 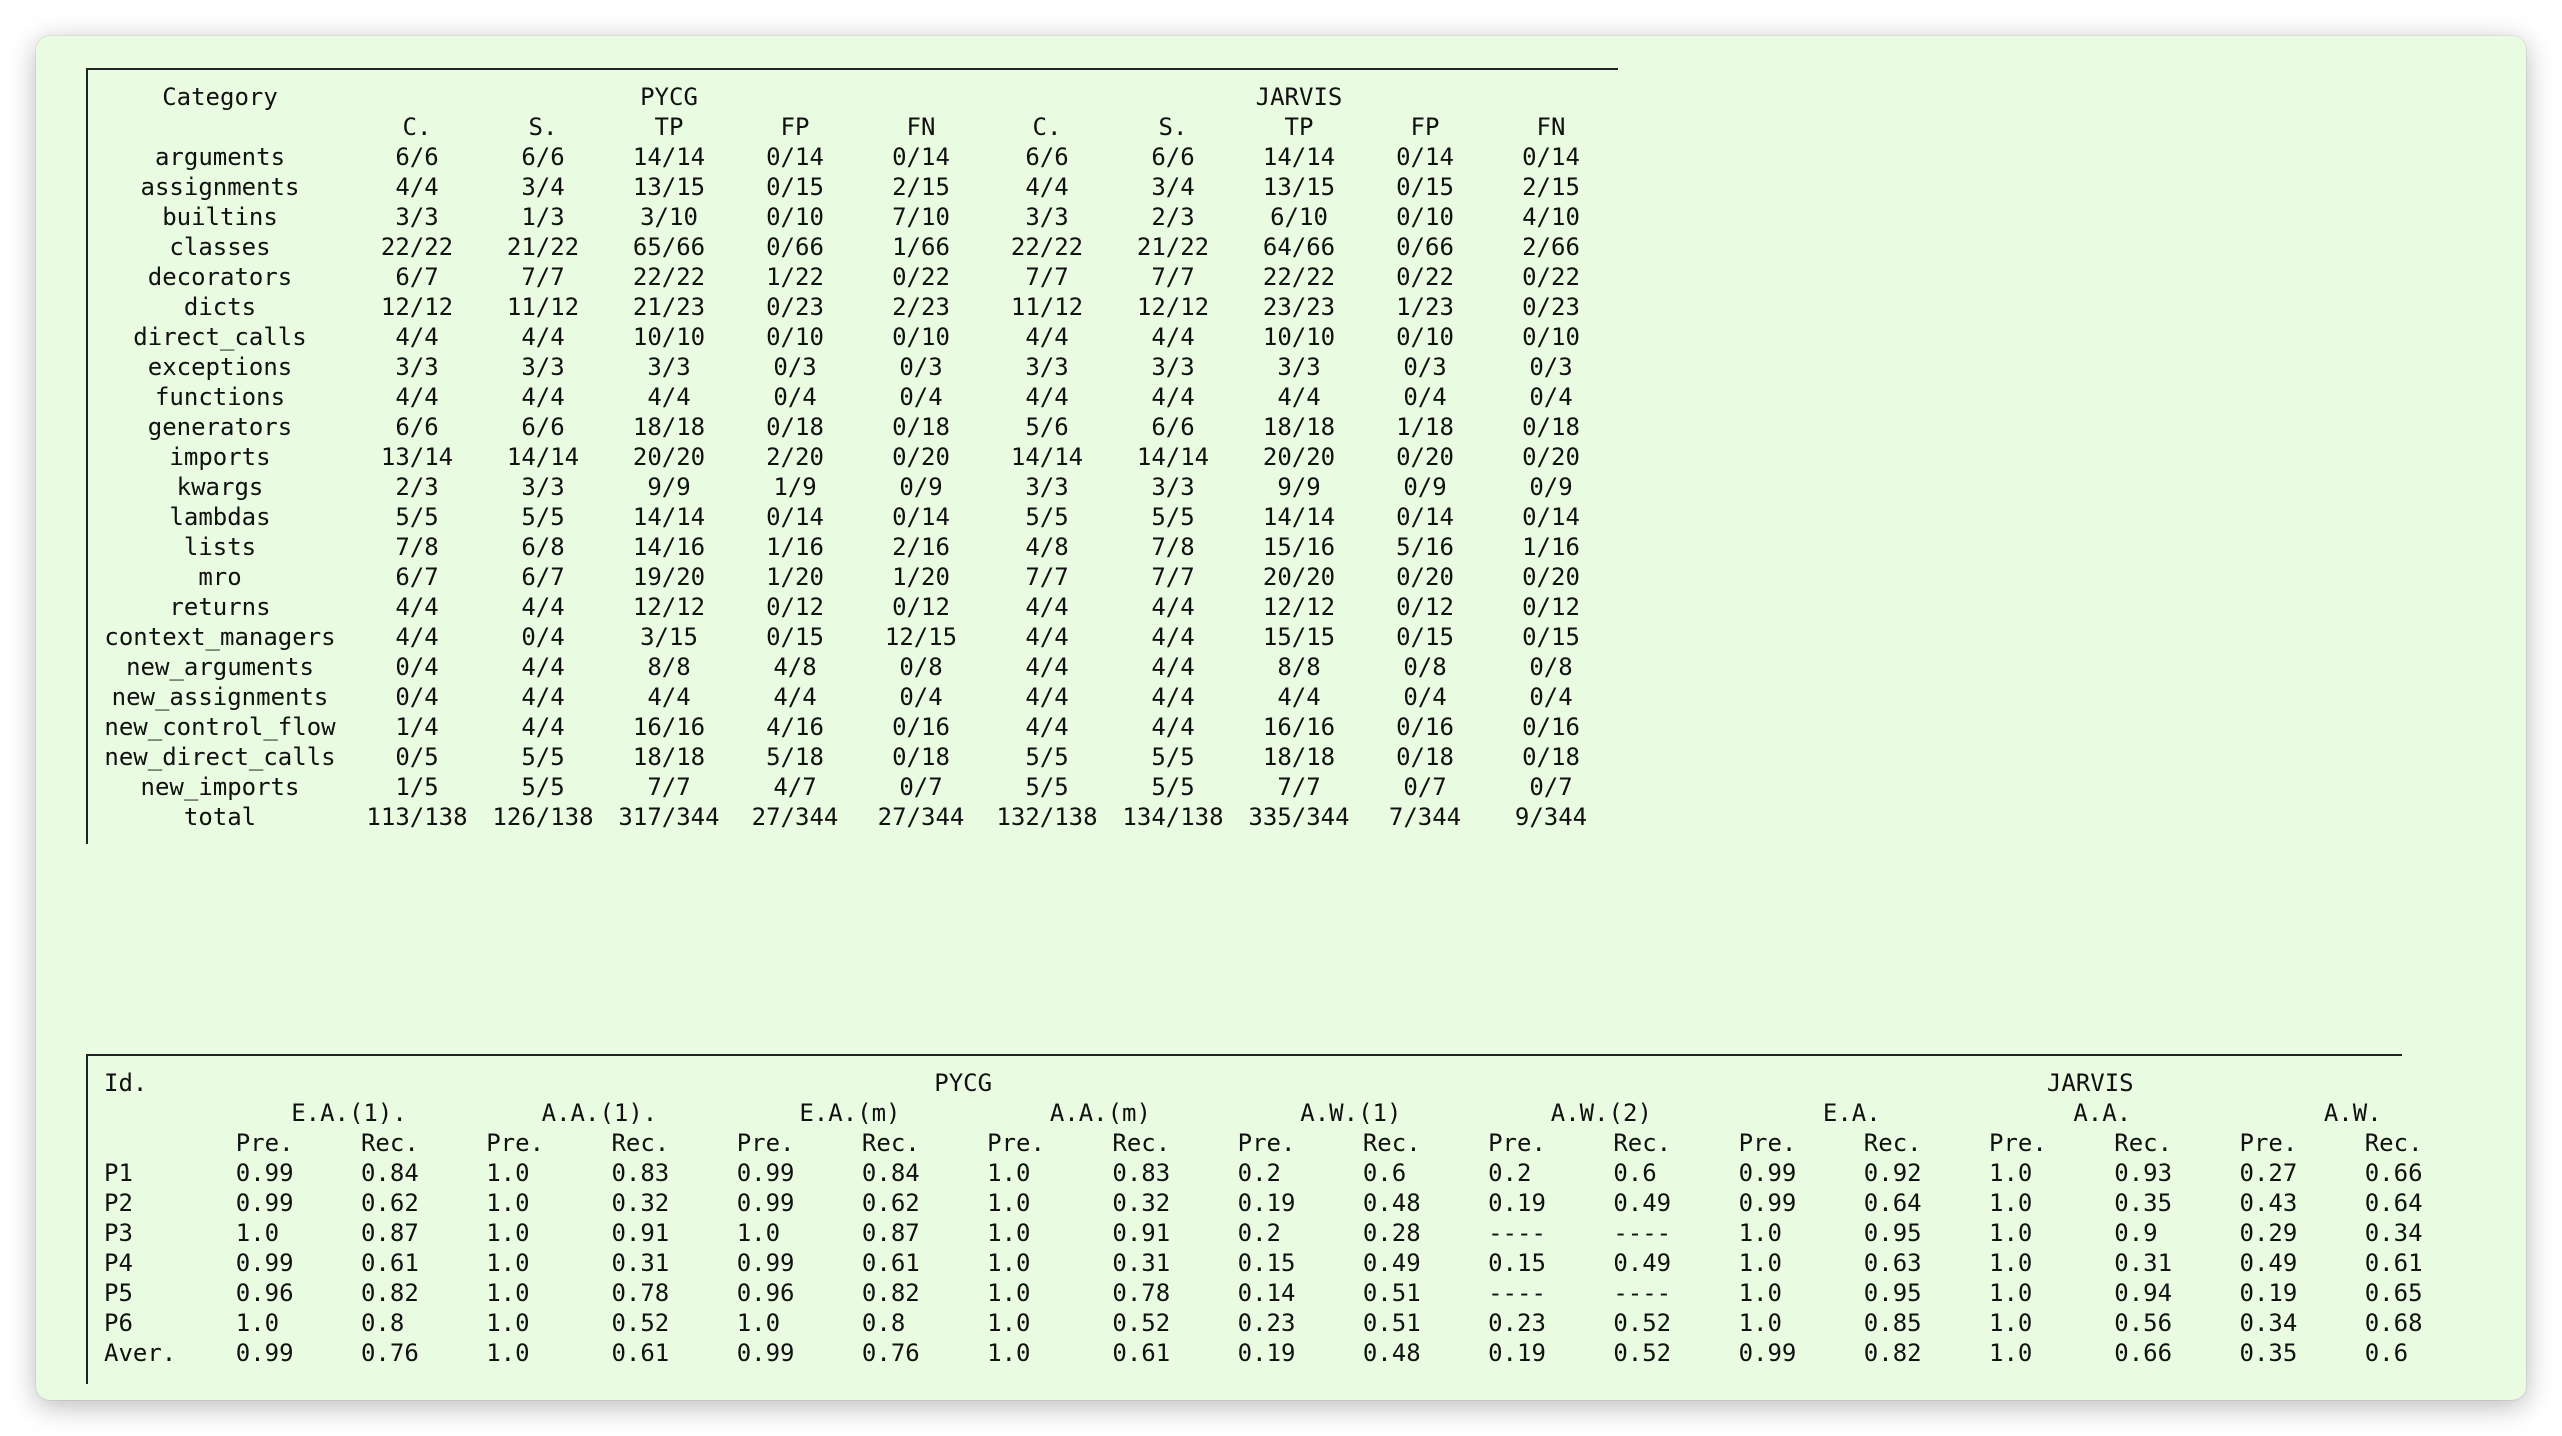 What do you see at coordinates (220, 217) in the screenshot?
I see `category-cell: builtins` at bounding box center [220, 217].